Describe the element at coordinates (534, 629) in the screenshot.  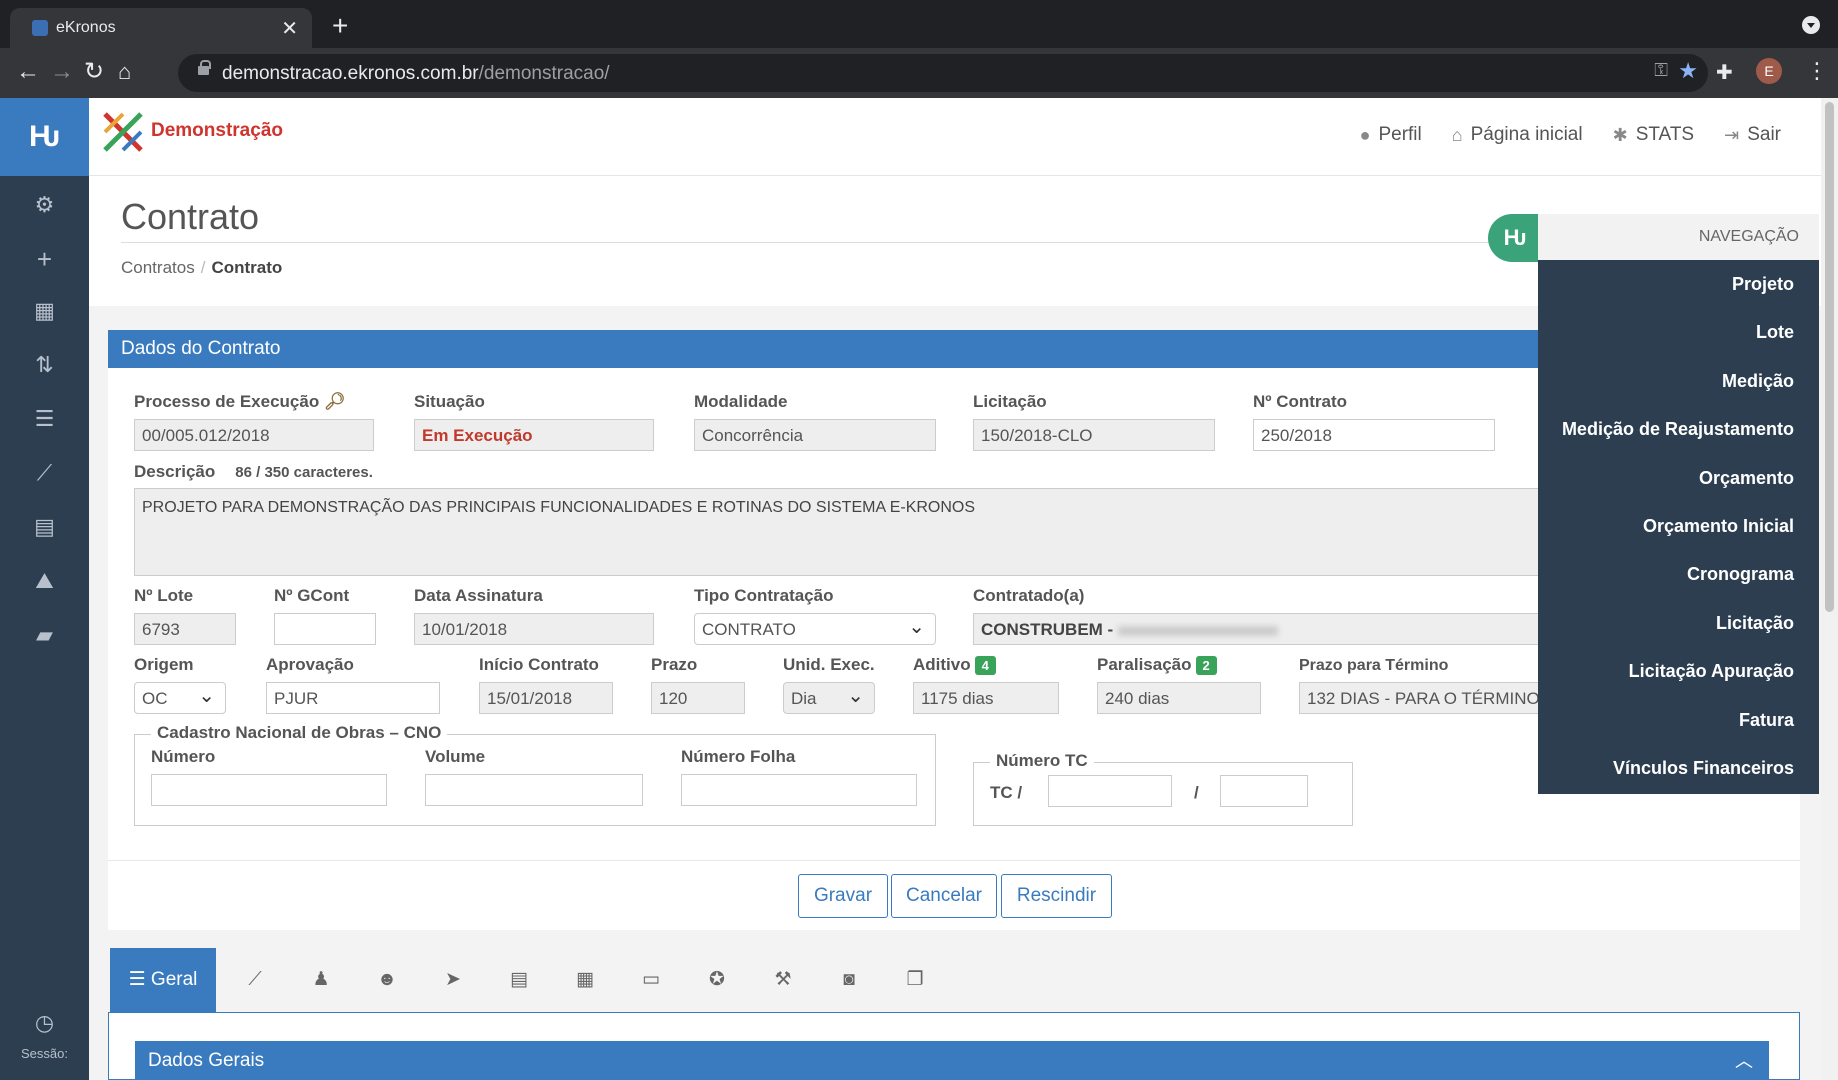
I see `assinatura-field: 10/01/2018` at that location.